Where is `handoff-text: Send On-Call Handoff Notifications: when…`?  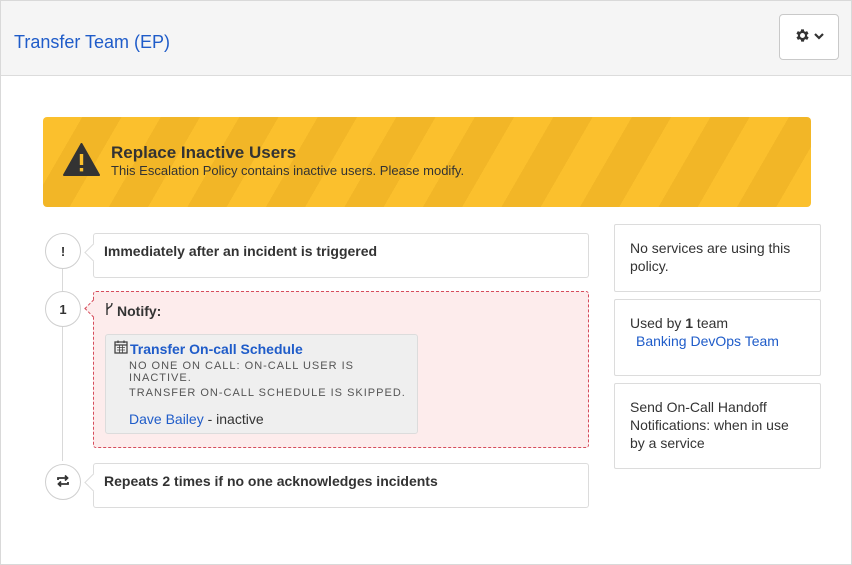
handoff-text: Send On-Call Handoff Notifications: when… is located at coordinates (709, 425).